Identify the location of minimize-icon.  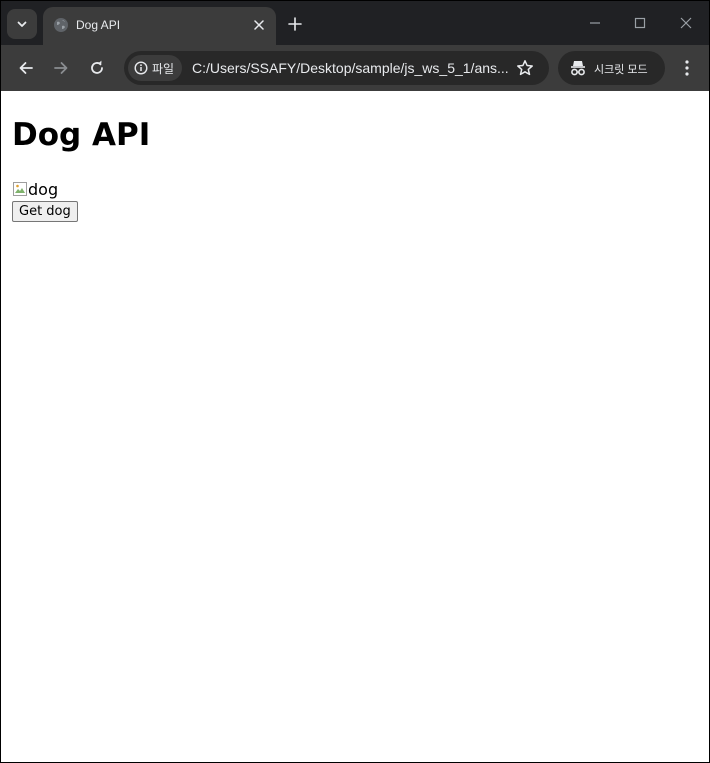
(595, 23).